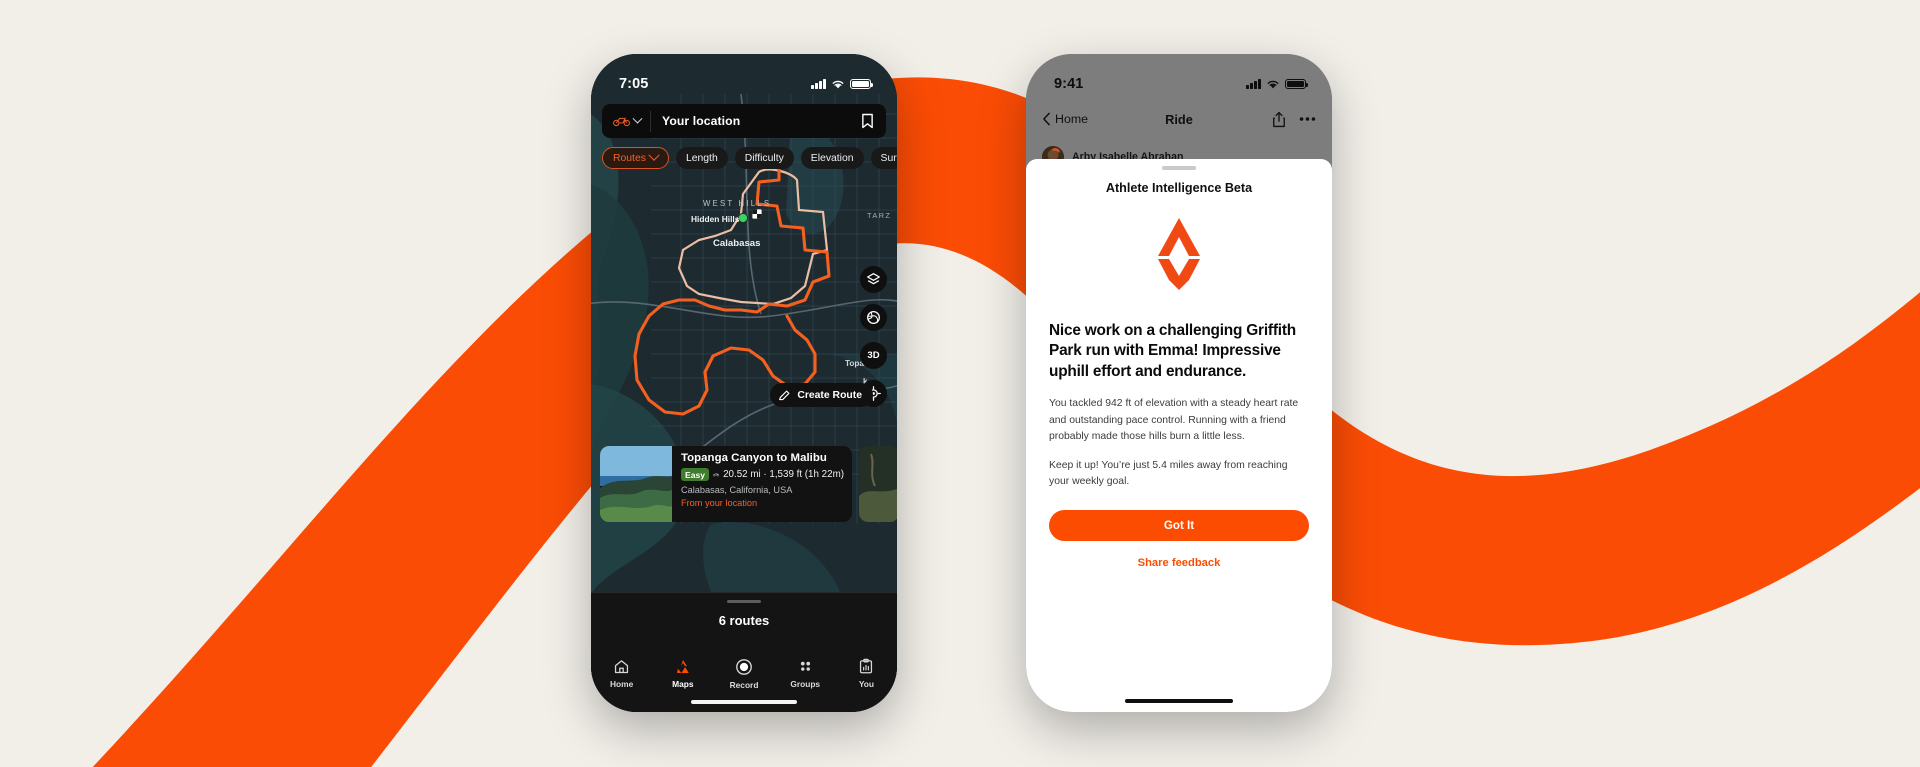 Image resolution: width=1920 pixels, height=767 pixels. Describe the element at coordinates (736, 243) in the screenshot. I see `map-label-calabasas: Calabasas` at that location.